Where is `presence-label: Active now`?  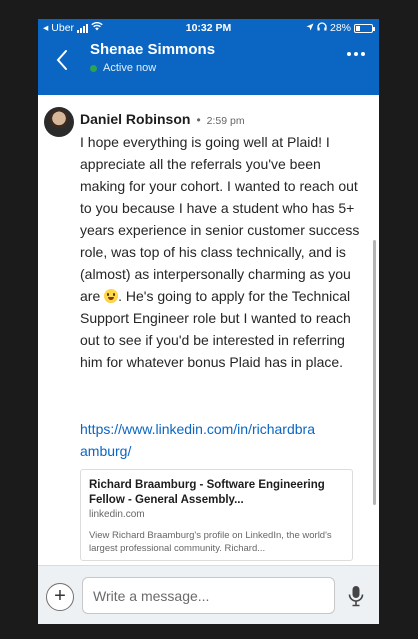 presence-label: Active now is located at coordinates (130, 68).